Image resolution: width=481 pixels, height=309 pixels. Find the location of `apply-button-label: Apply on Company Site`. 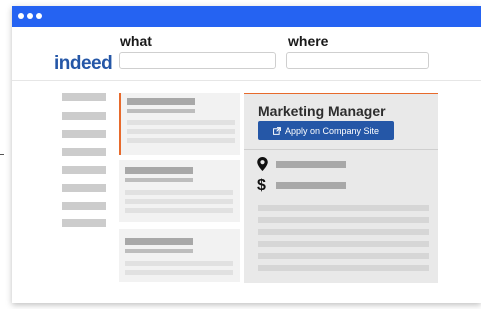

apply-button-label: Apply on Company Site is located at coordinates (332, 130).